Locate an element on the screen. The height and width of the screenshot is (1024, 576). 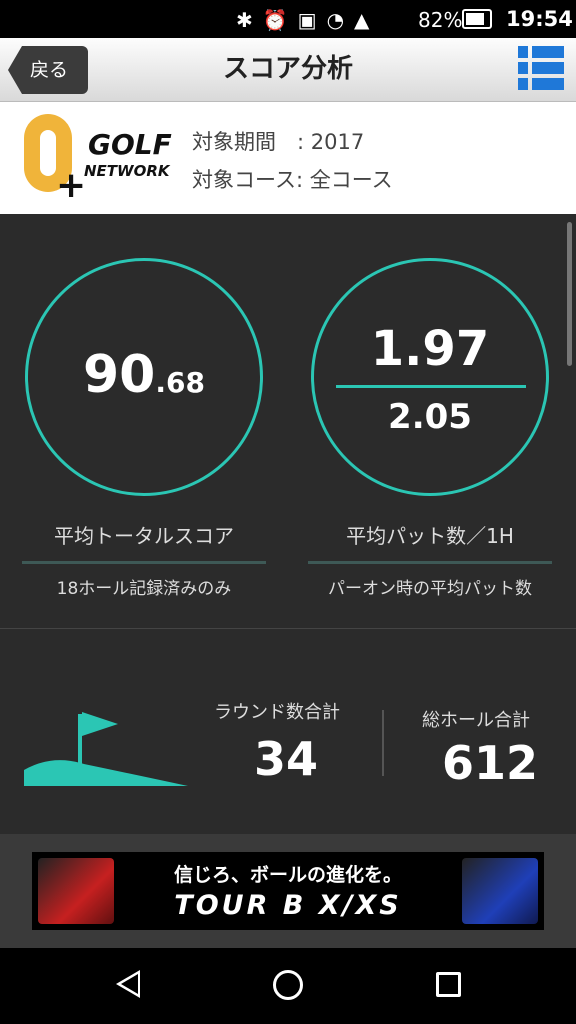
status-bar: ✱ ⏰ ▣ ◔ ▲ 82% 19:54 is located at coordinates (288, 19).